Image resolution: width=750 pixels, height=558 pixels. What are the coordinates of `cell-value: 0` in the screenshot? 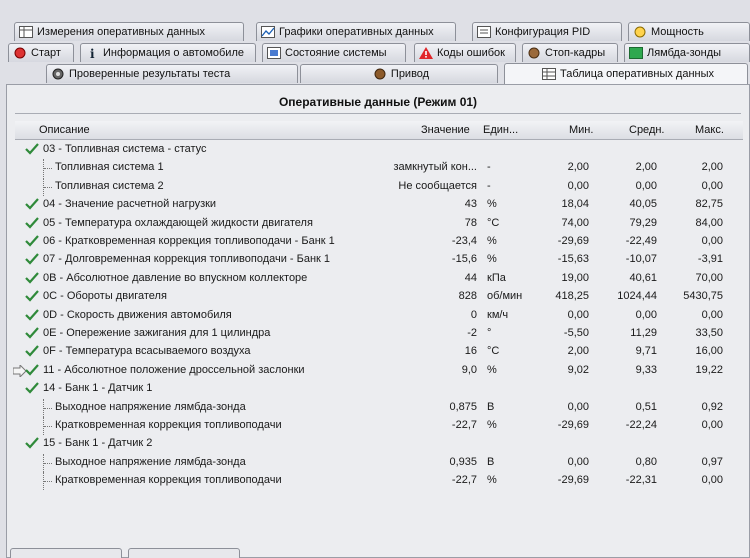 It's located at (473, 314).